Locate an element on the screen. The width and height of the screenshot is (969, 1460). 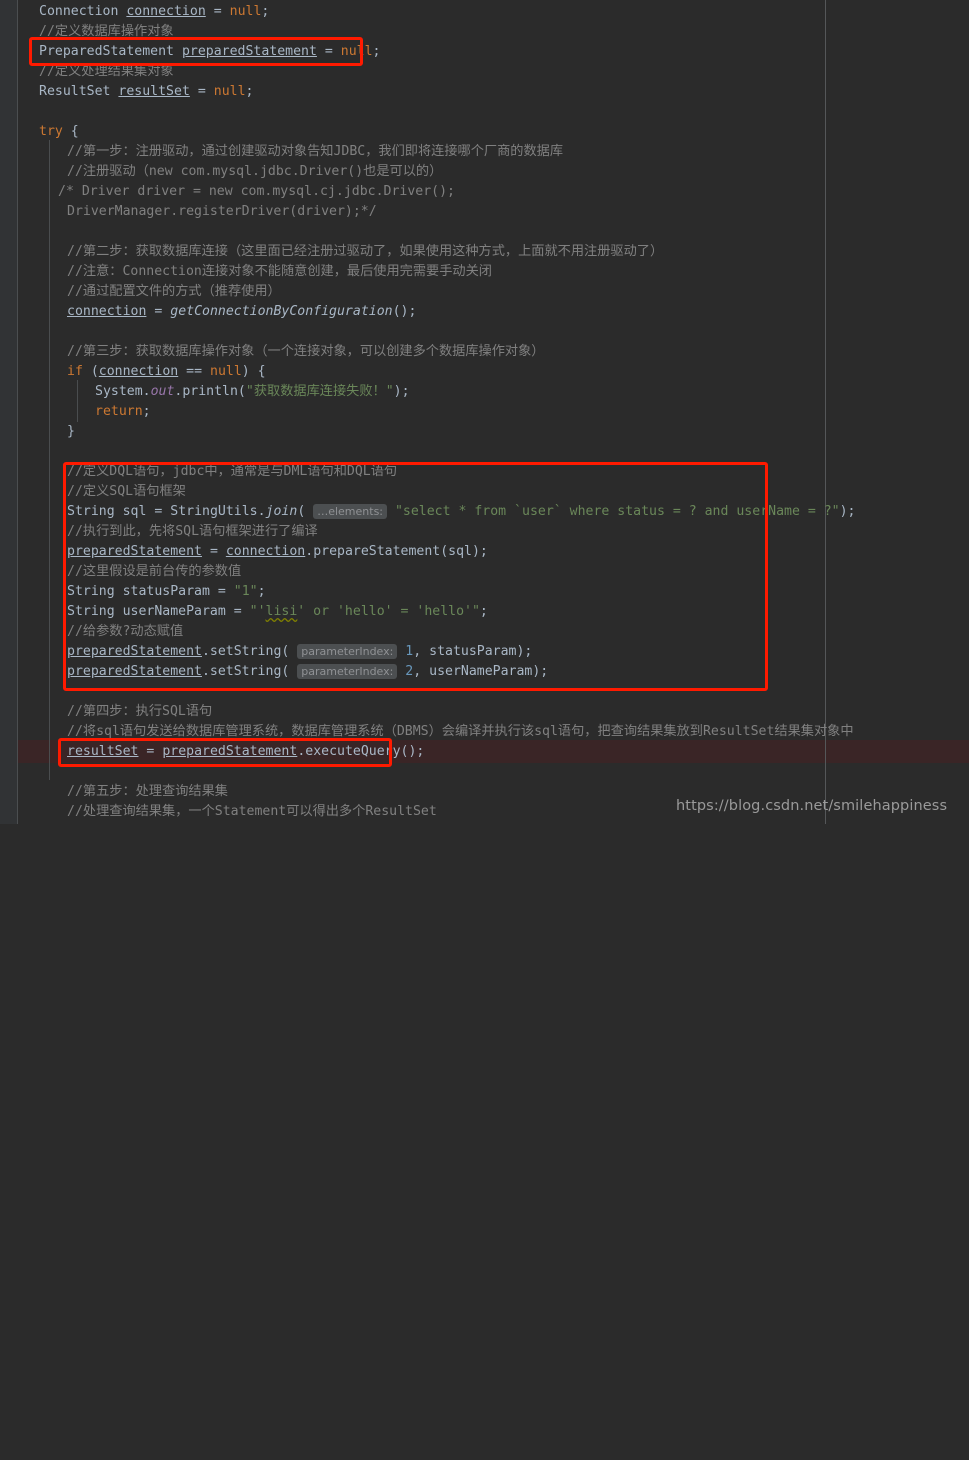
code-line-18: //第三步：获取数据库操作对象（一个连接对象，可以创建多个数据库操作对象） is located at coordinates (306, 351).